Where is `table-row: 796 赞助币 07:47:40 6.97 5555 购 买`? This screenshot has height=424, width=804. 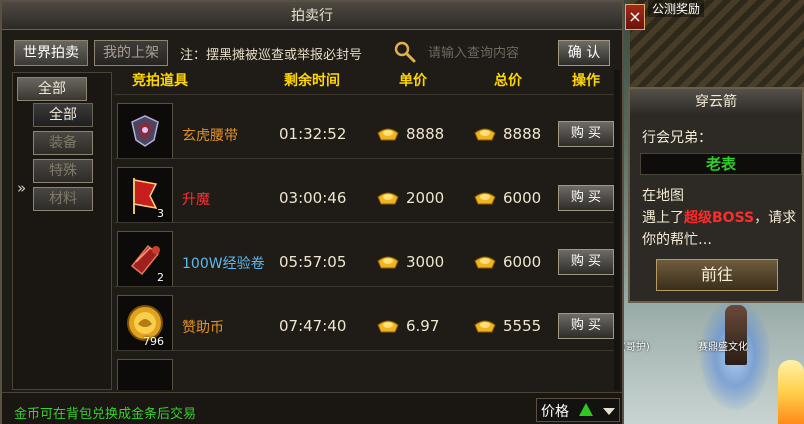
table-row: 796 赞助币 07:47:40 6.97 5555 购 买 is located at coordinates (365, 318).